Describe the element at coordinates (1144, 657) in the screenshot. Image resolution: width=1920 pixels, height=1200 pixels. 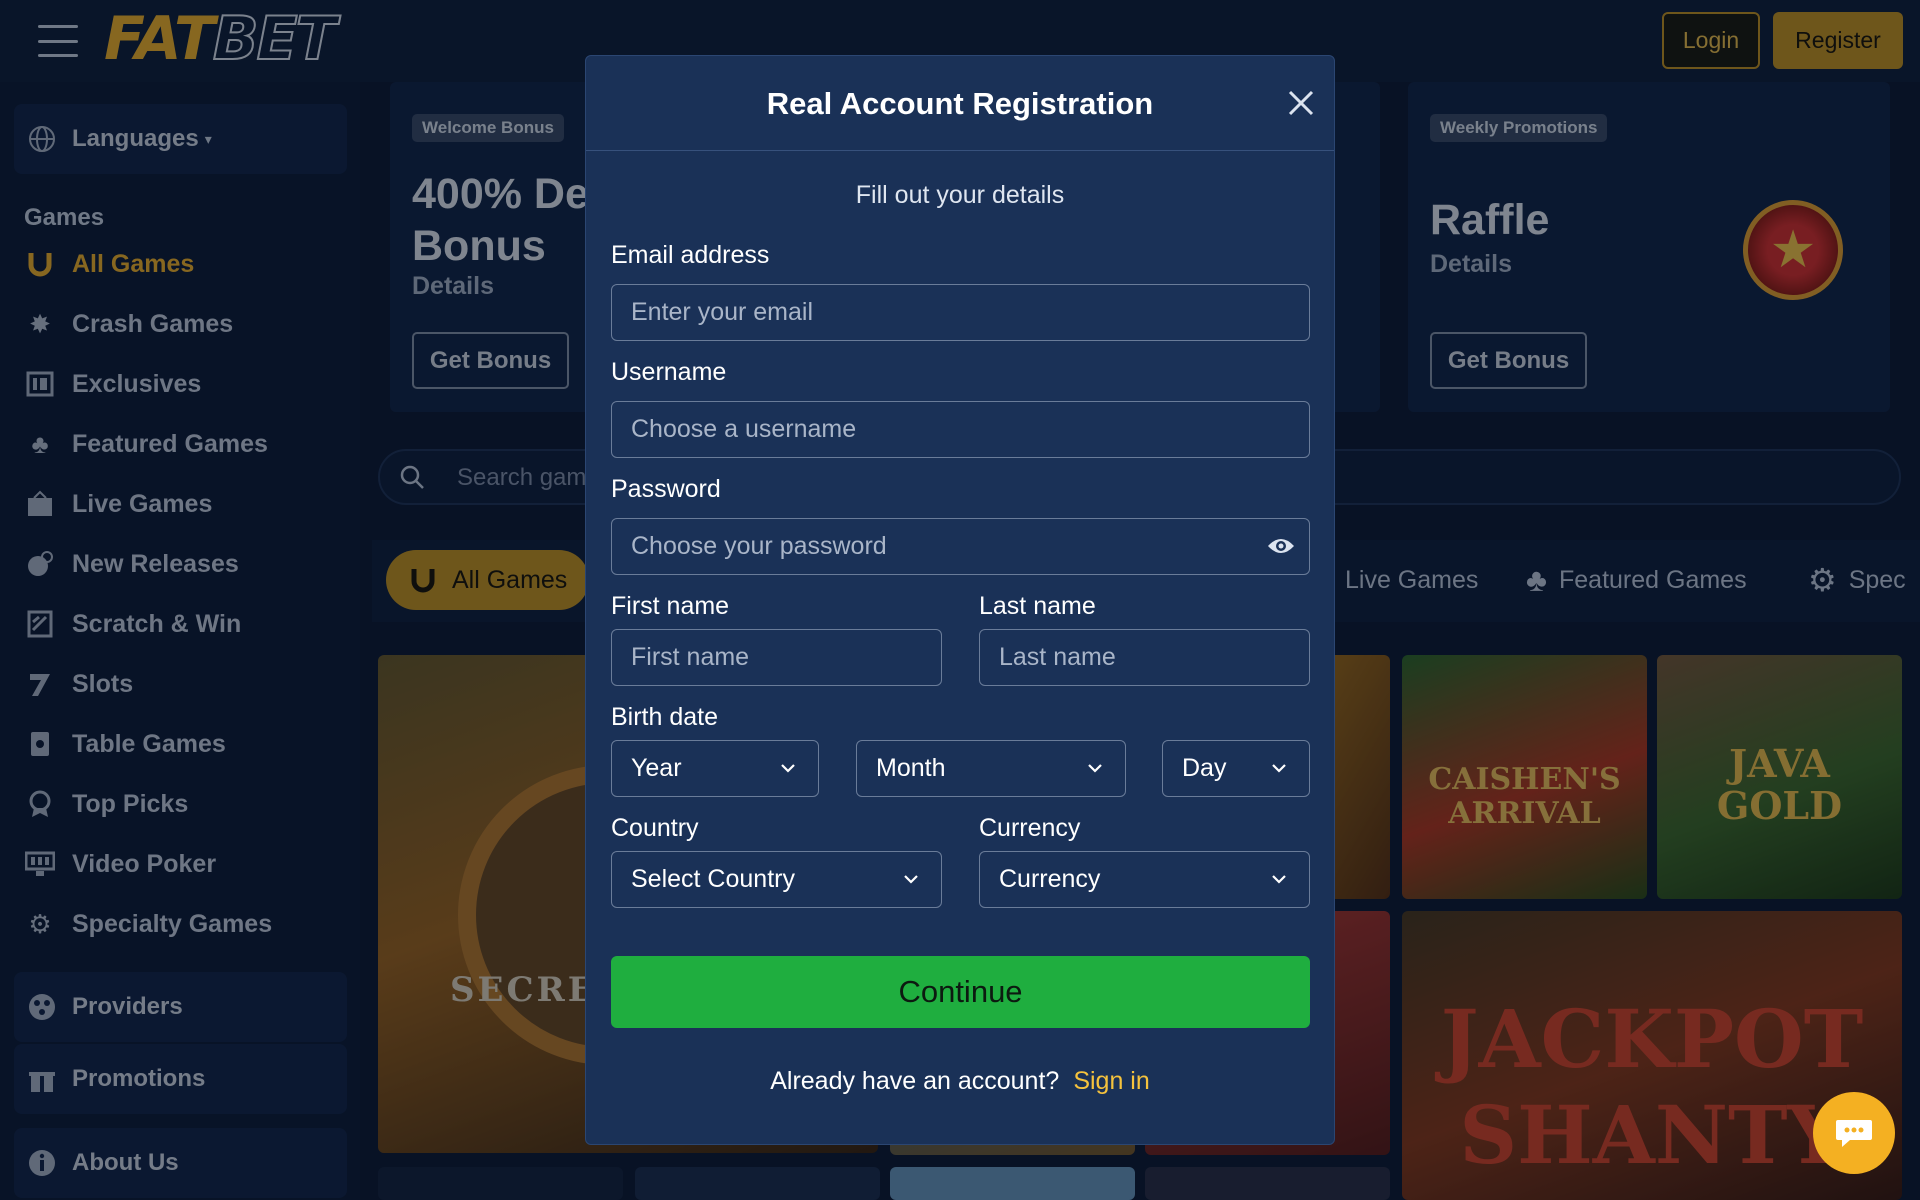
I see `last-name-field` at that location.